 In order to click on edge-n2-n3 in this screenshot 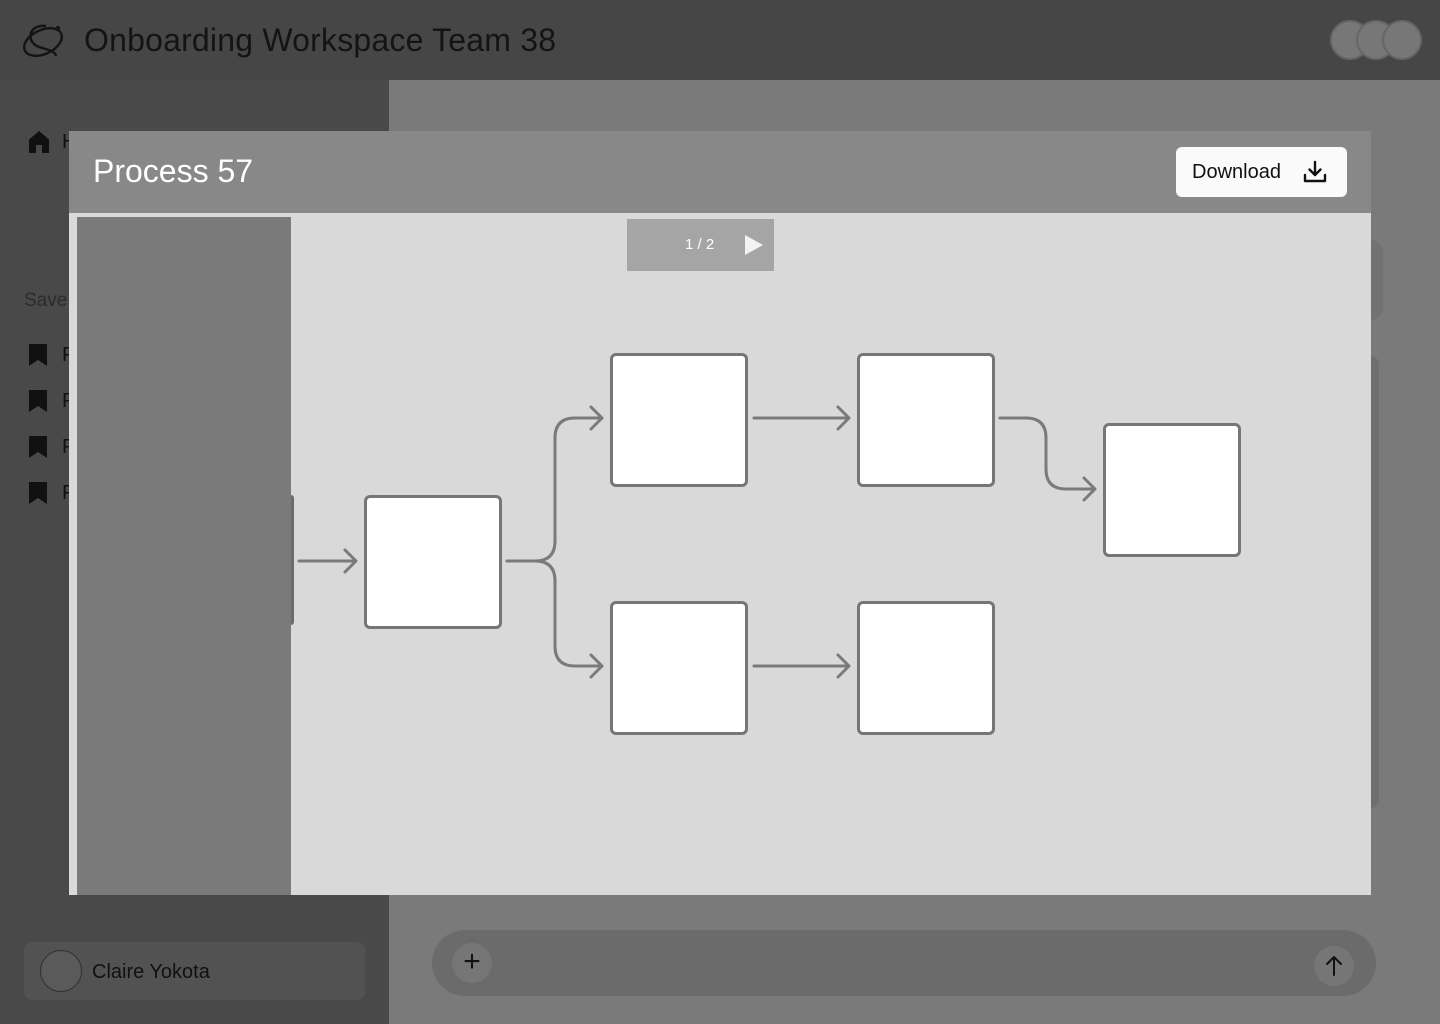, I will do `click(801, 418)`.